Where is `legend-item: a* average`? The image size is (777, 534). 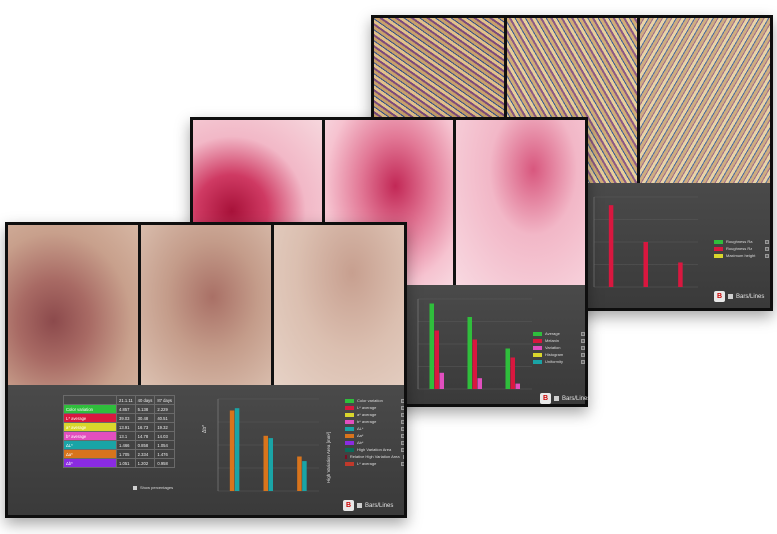
legend-item: a* average is located at coordinates (374, 414).